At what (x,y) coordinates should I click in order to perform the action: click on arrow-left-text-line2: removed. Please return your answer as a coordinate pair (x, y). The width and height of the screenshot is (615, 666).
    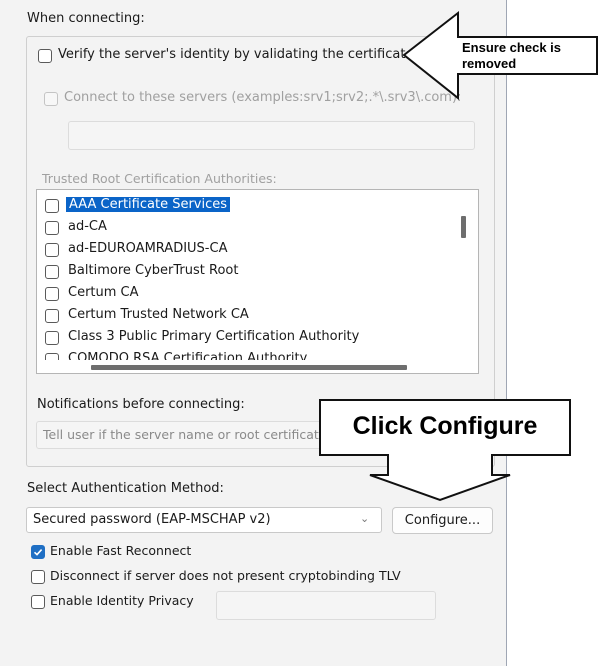
    Looking at the image, I should click on (489, 63).